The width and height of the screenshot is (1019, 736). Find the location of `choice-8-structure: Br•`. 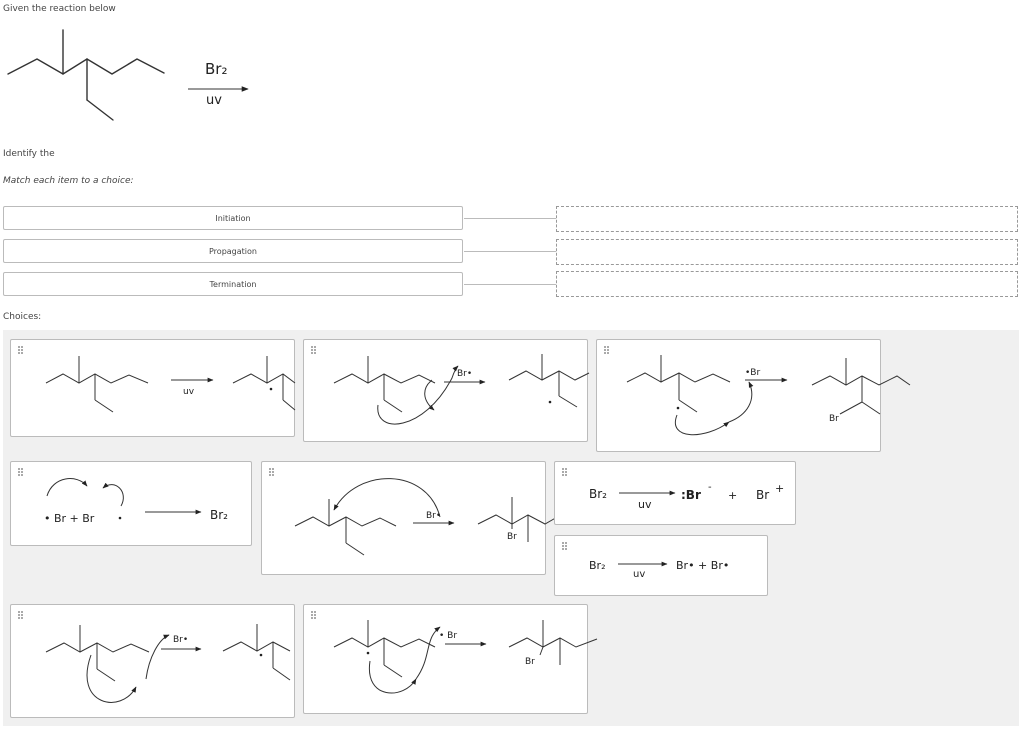

choice-8-structure: Br• is located at coordinates (168, 663).